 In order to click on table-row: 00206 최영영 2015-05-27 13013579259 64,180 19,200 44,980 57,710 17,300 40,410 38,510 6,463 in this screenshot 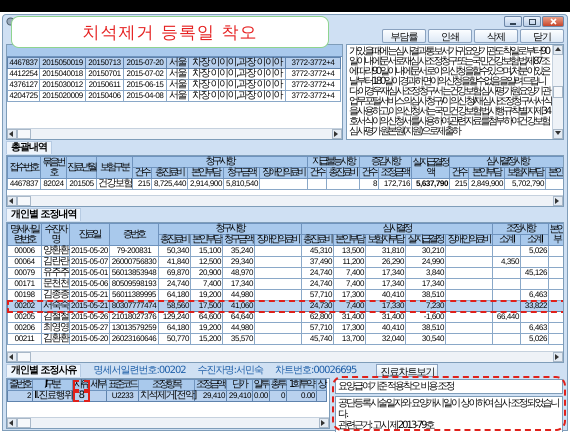, I will do `click(285, 328)`.